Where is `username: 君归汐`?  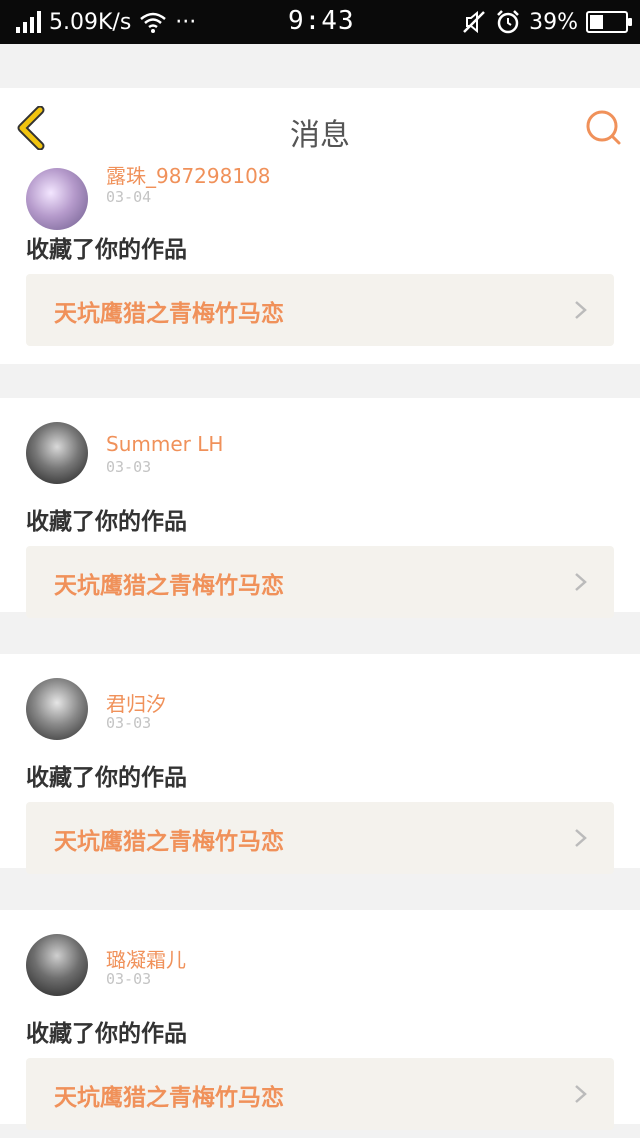 username: 君归汐 is located at coordinates (136, 702).